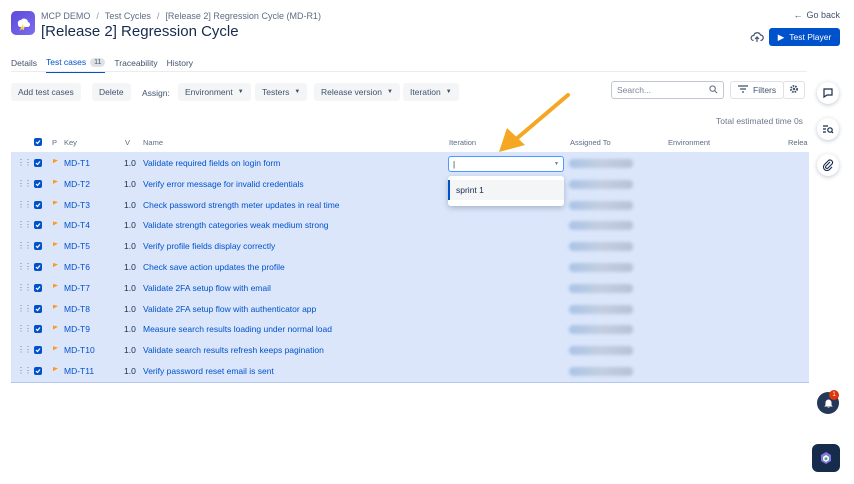  What do you see at coordinates (38, 142) in the screenshot?
I see `select-all-checkbox` at bounding box center [38, 142].